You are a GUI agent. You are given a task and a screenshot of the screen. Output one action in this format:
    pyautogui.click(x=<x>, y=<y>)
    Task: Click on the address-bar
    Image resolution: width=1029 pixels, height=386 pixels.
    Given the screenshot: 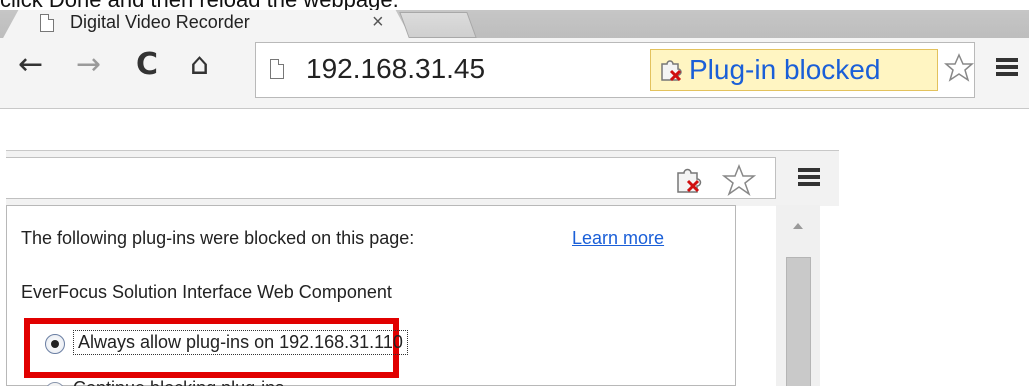 What is the action you would take?
    pyautogui.click(x=391, y=178)
    